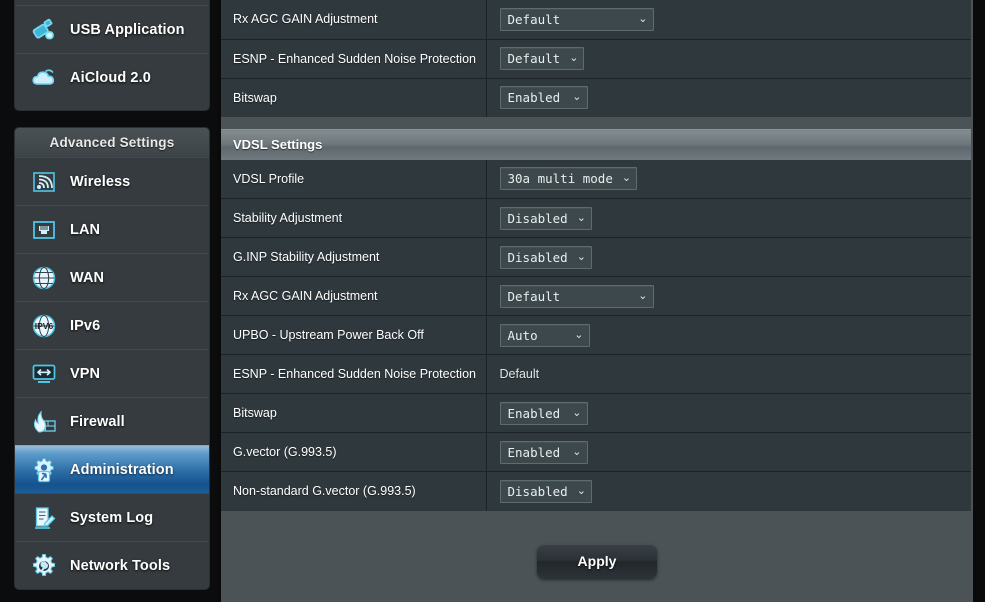 The width and height of the screenshot is (985, 602). I want to click on vpn-monitor-icon, so click(44, 374).